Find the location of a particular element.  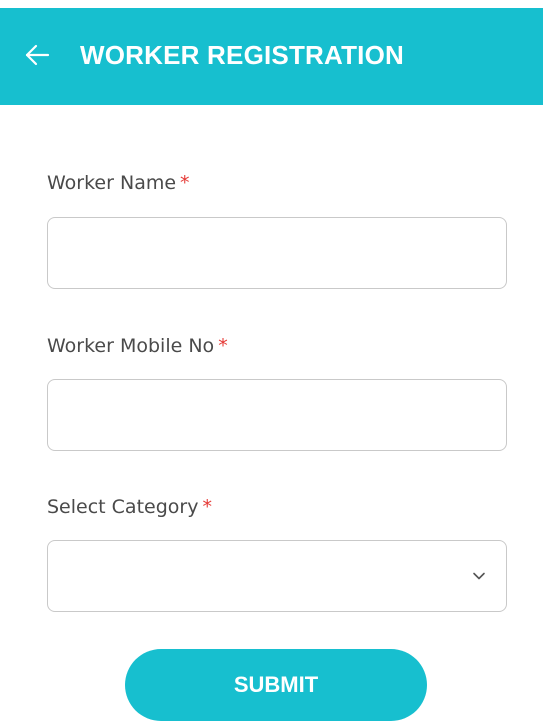

page-title: WORKER REGISTRATION is located at coordinates (242, 55).